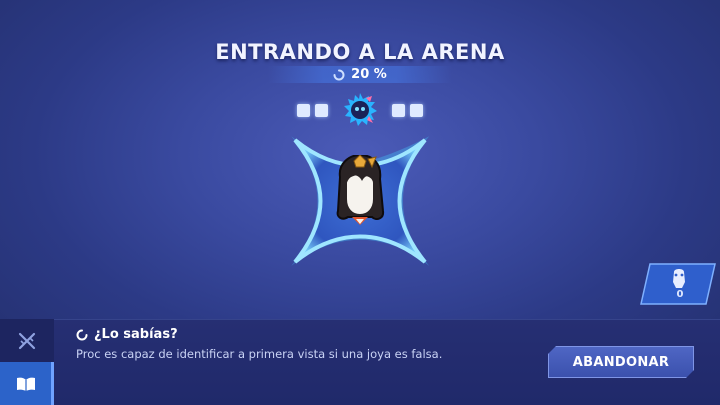 The image size is (720, 405). What do you see at coordinates (360, 52) in the screenshot?
I see `screen-title: ENTRANDO A LA ARENA` at bounding box center [360, 52].